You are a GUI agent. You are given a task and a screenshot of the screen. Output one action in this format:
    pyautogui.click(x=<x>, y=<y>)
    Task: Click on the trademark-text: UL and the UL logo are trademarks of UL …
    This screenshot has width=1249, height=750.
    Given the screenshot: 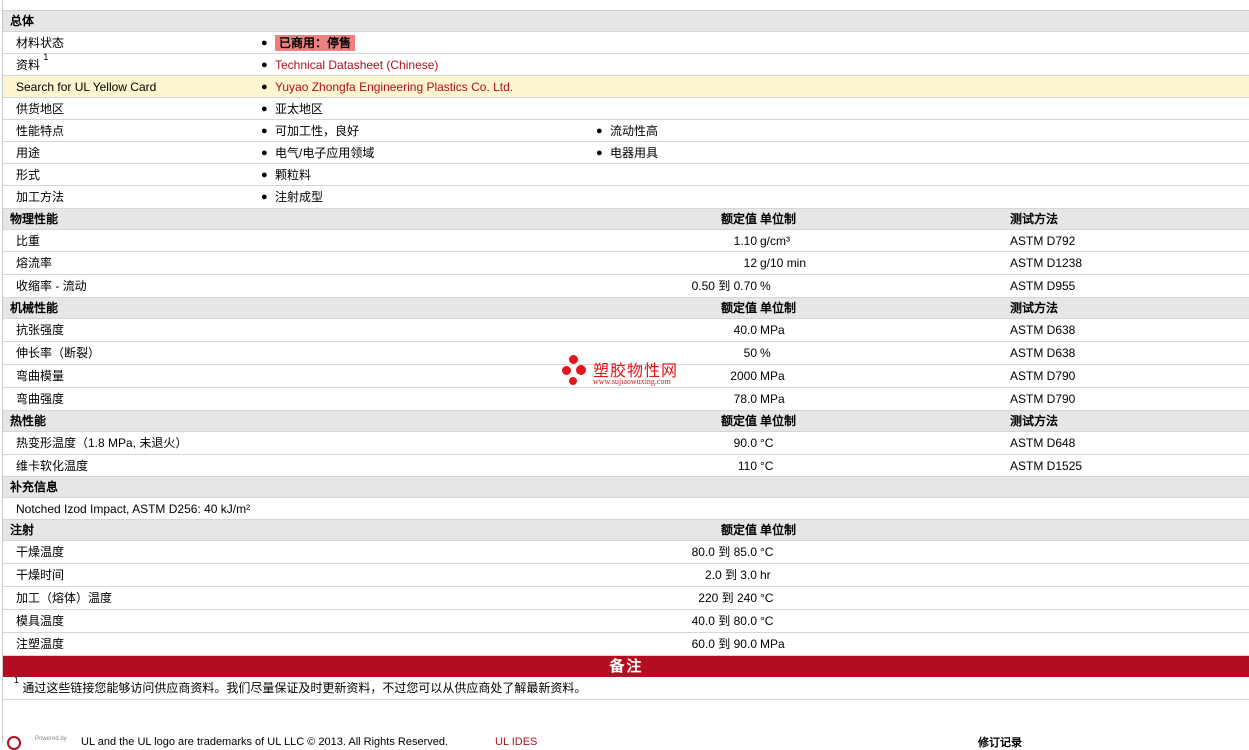 What is the action you would take?
    pyautogui.click(x=265, y=742)
    